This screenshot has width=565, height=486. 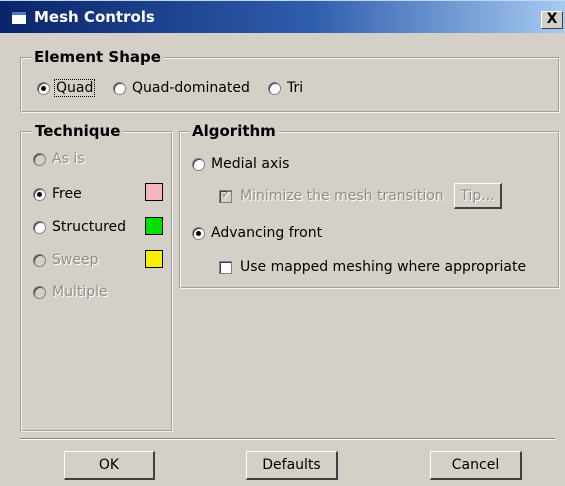 I want to click on radio-advancing-front-label: Advancing front, so click(x=267, y=233).